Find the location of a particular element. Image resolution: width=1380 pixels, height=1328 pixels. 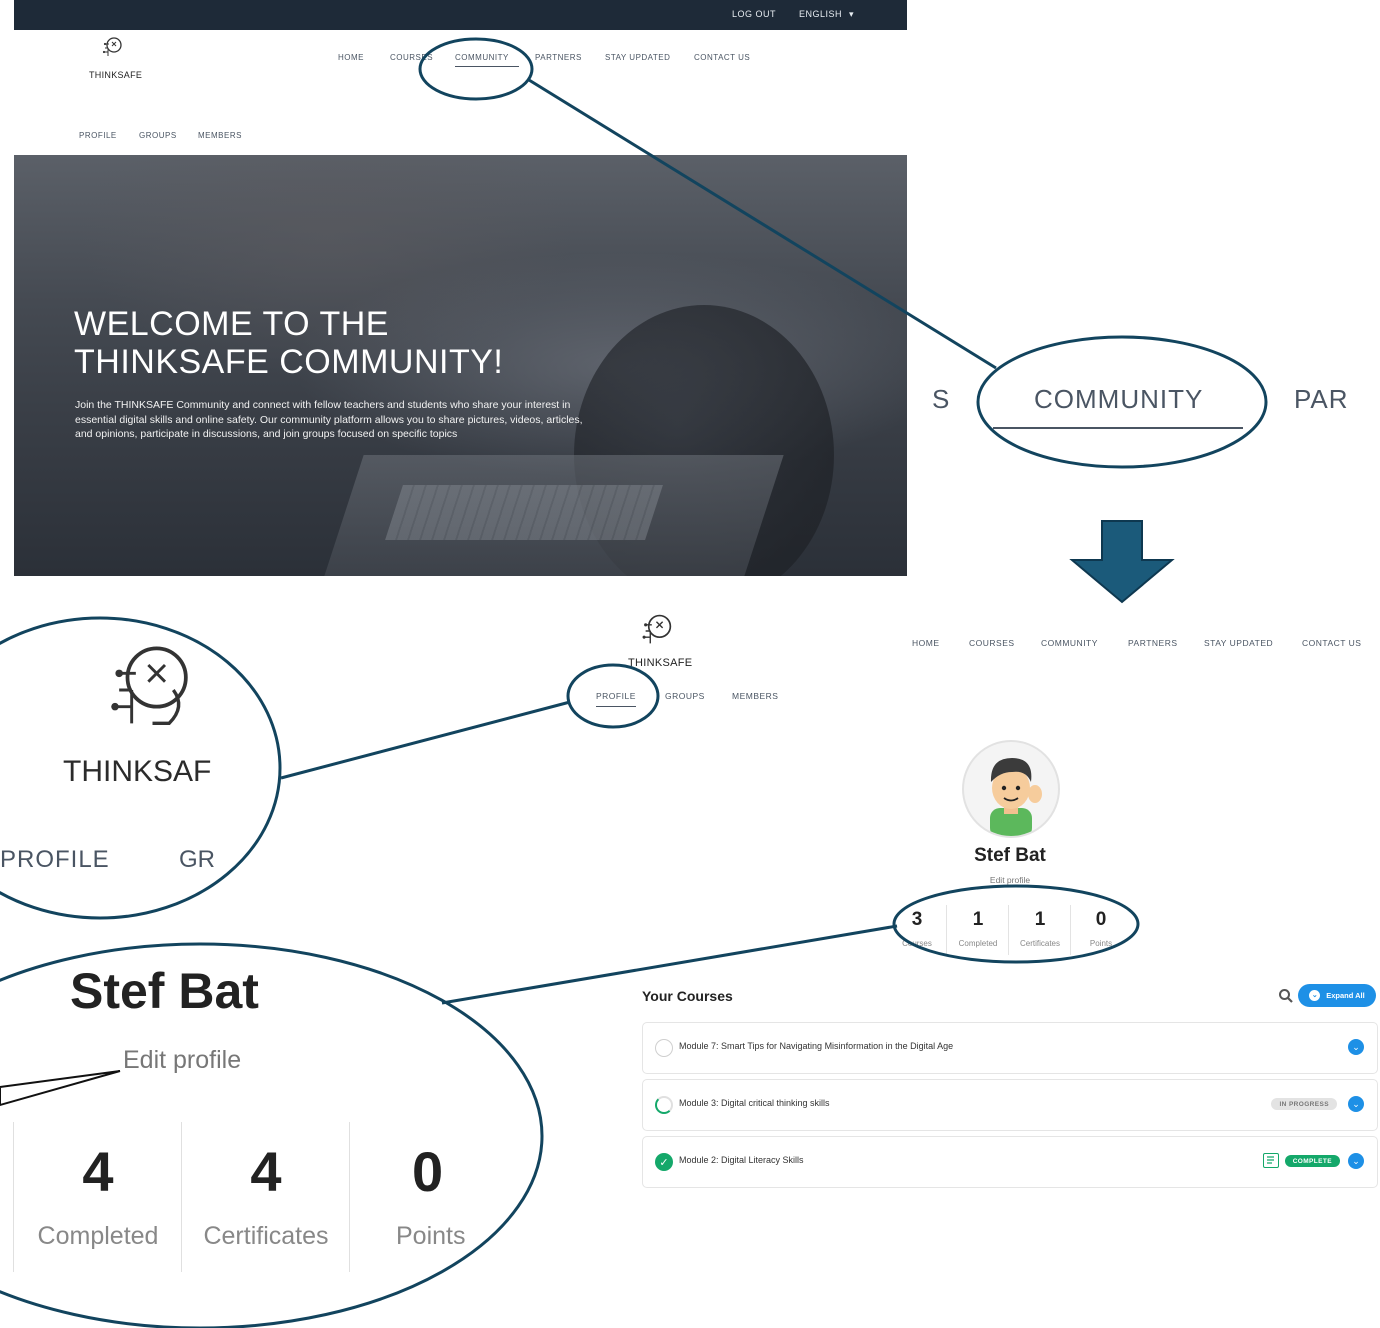

highlight-community-ellipse is located at coordinates (476, 69).